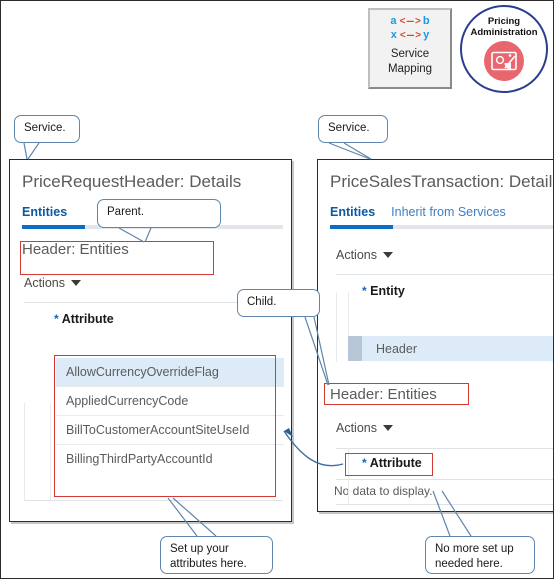  I want to click on right-panel-rail-top, so click(336, 327).